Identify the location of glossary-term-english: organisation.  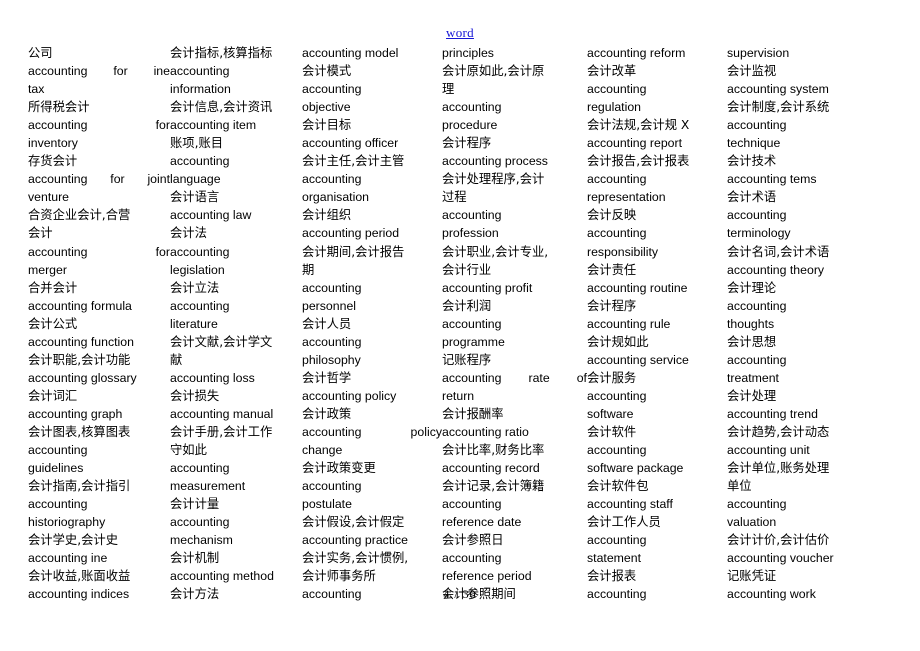
(335, 197).